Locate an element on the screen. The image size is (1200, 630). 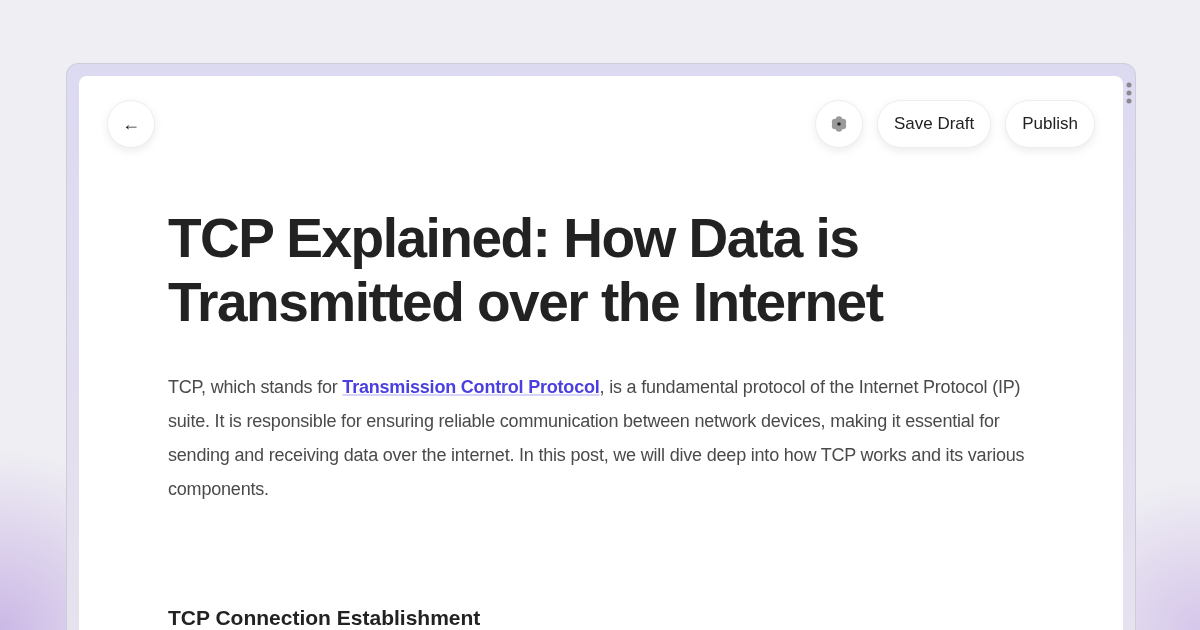
section-heading: TCP Connection Establishment is located at coordinates (325, 618).